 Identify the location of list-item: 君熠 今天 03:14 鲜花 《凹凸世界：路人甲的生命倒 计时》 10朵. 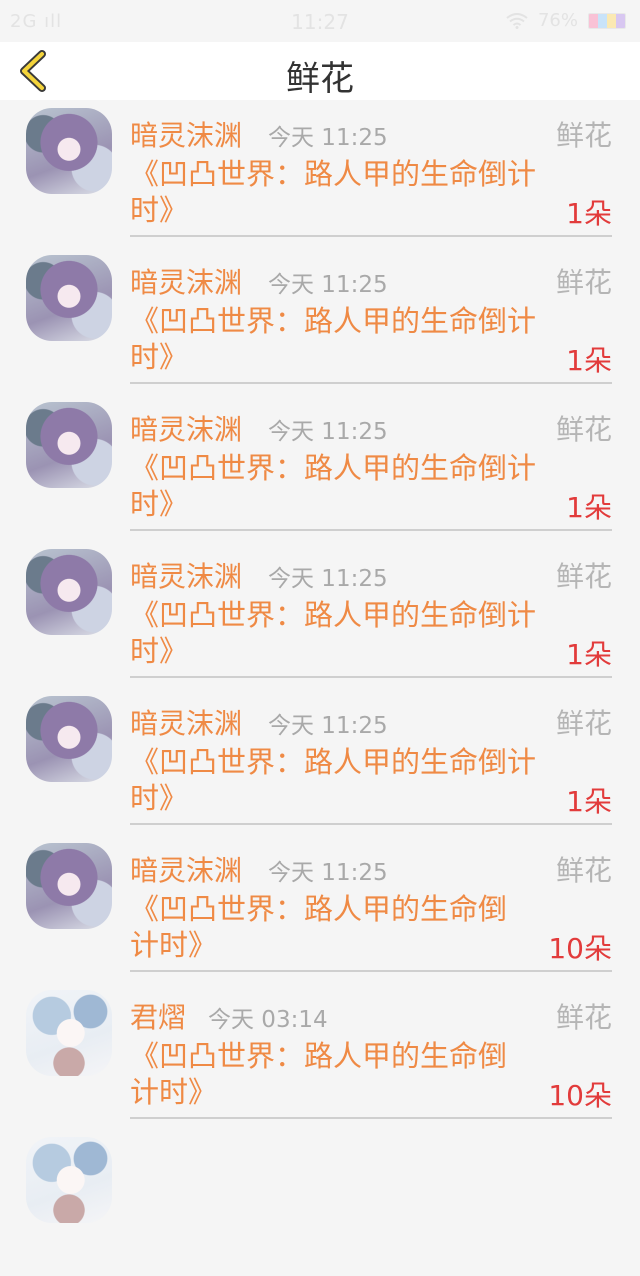
(320, 1055).